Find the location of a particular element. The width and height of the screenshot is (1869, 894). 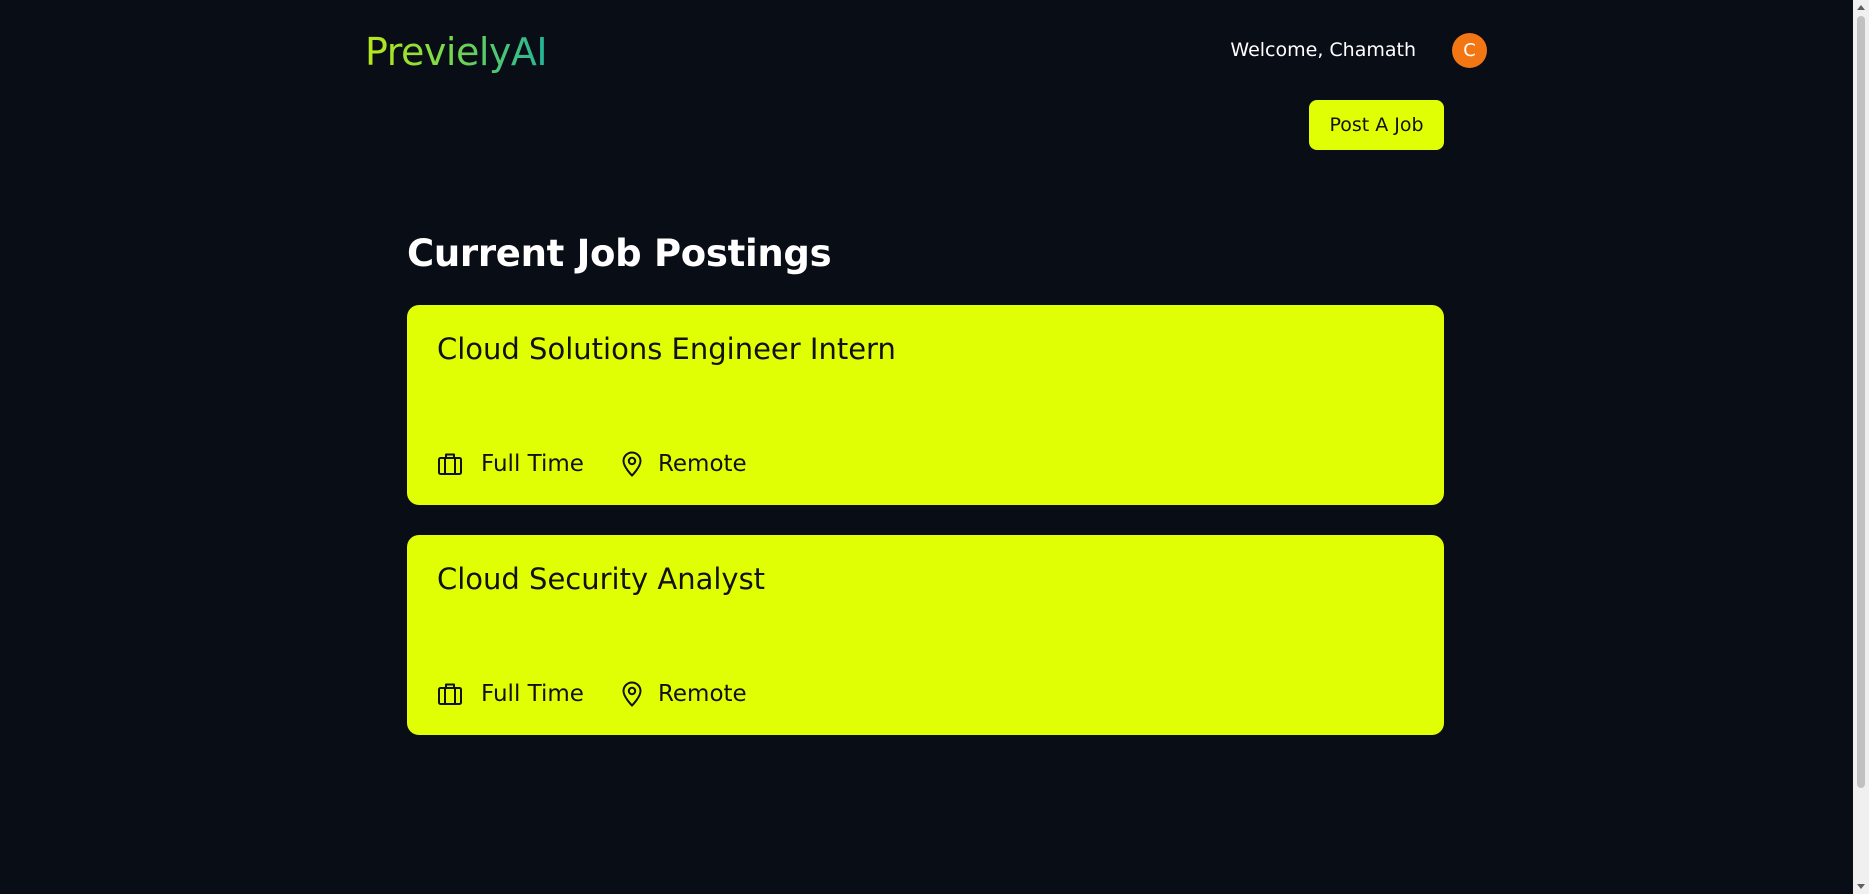

job-title: Cloud Solutions Engineer Intern is located at coordinates (666, 349).